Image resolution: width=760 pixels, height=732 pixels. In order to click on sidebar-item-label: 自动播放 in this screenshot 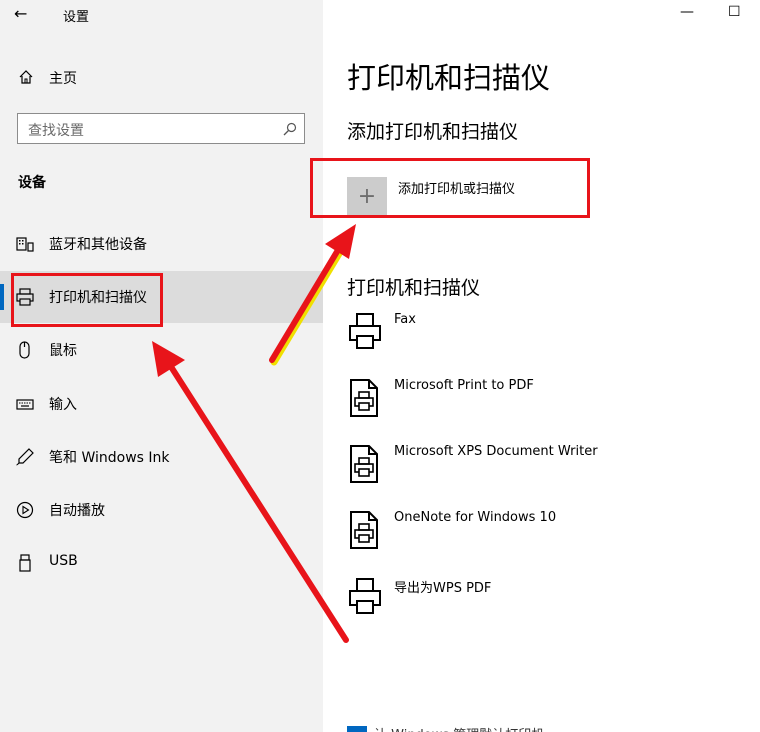, I will do `click(77, 511)`.